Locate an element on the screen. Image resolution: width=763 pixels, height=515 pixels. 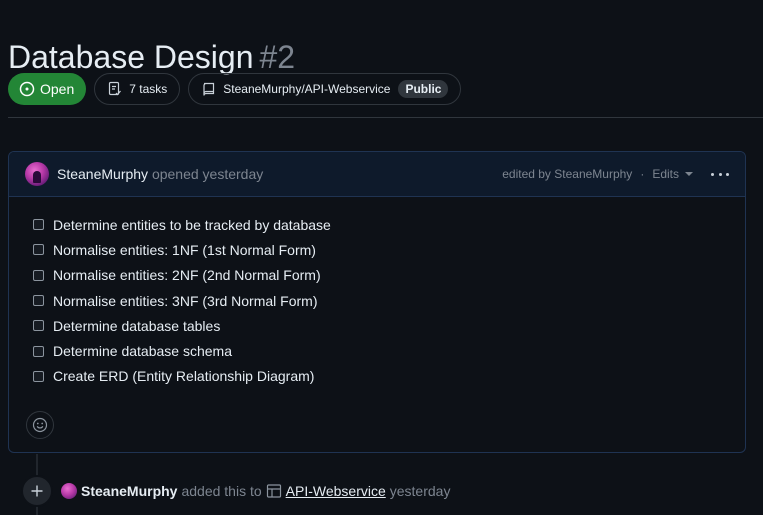
task-item: Determine database schema is located at coordinates (182, 350).